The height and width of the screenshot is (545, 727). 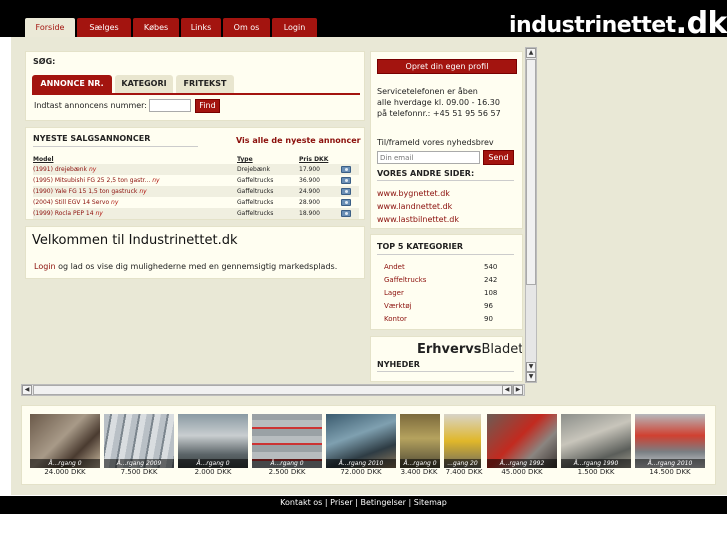 What do you see at coordinates (464, 472) in the screenshot?
I see `thumbnail-price: 7.400 DKK` at bounding box center [464, 472].